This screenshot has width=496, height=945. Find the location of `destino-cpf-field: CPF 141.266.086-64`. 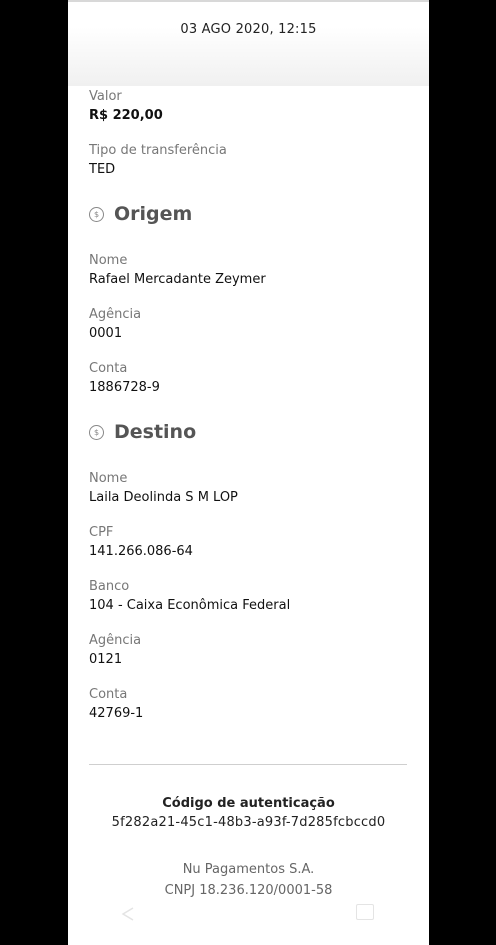

destino-cpf-field: CPF 141.266.086-64 is located at coordinates (248, 543).